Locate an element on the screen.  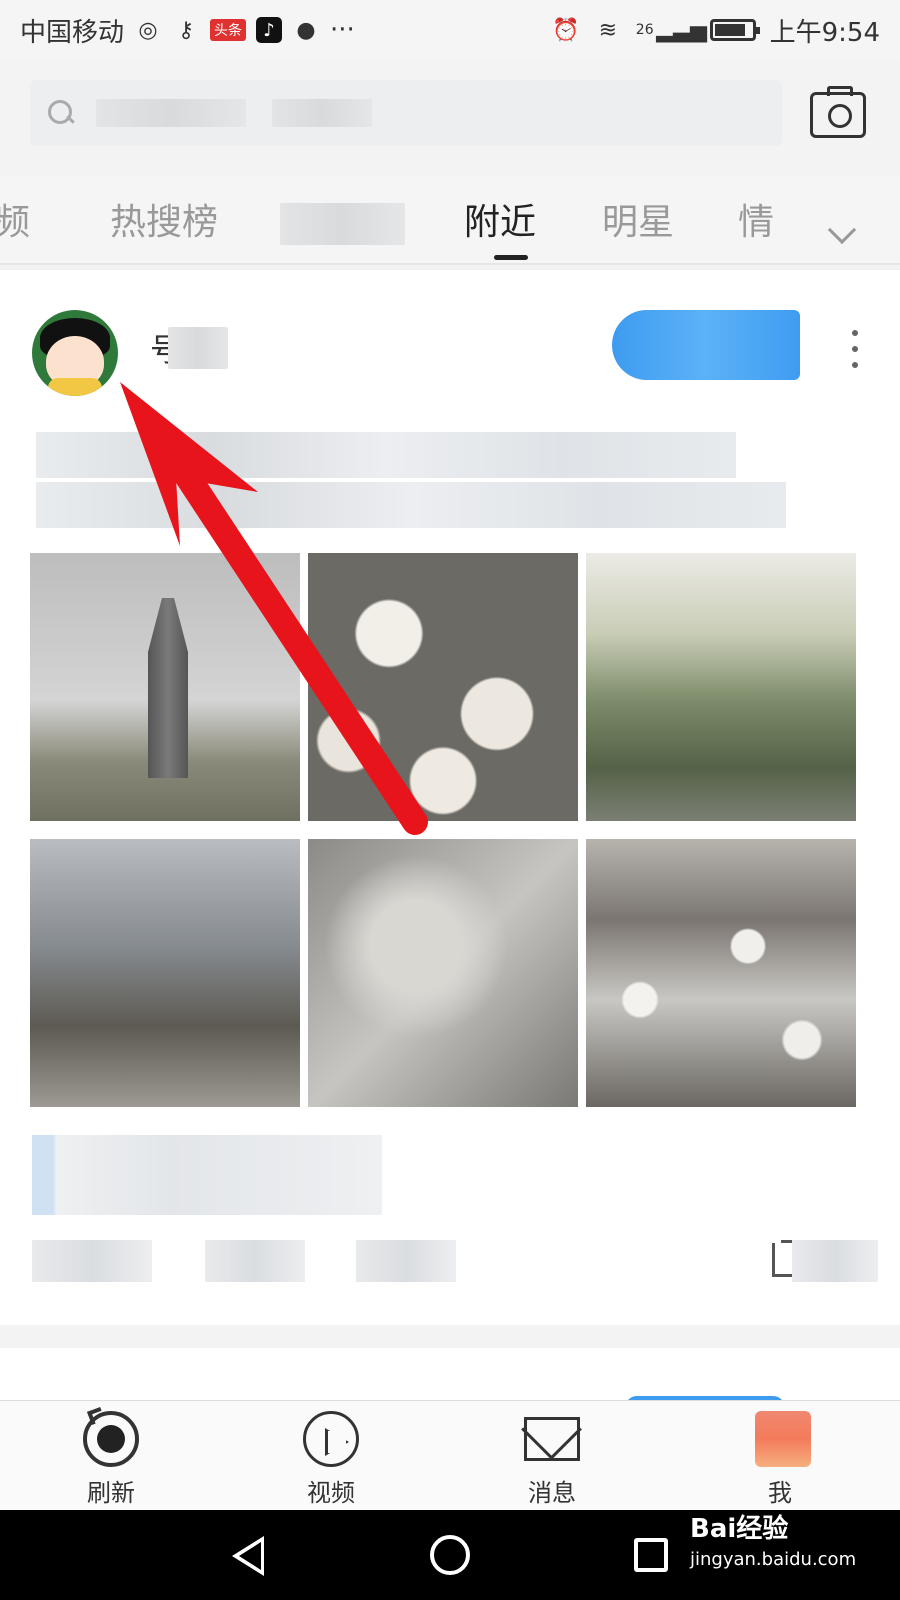
more-notifications: ··· is located at coordinates (342, 30).